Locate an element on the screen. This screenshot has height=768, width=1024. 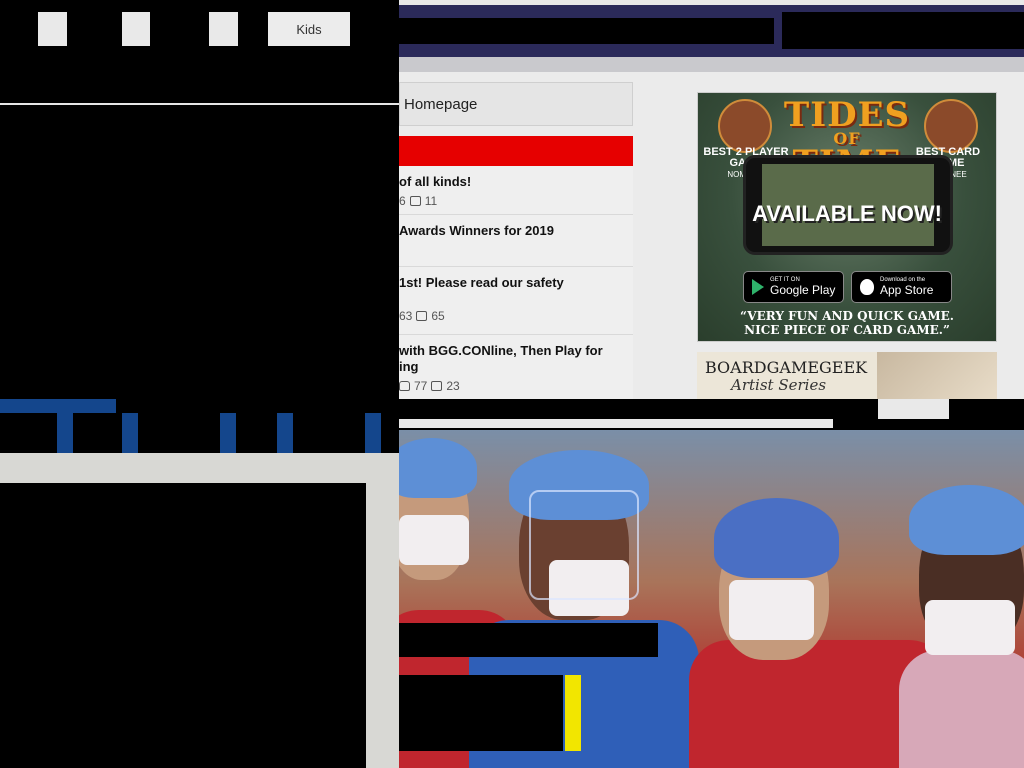
google-play-label: Google Play is located at coordinates (803, 290).